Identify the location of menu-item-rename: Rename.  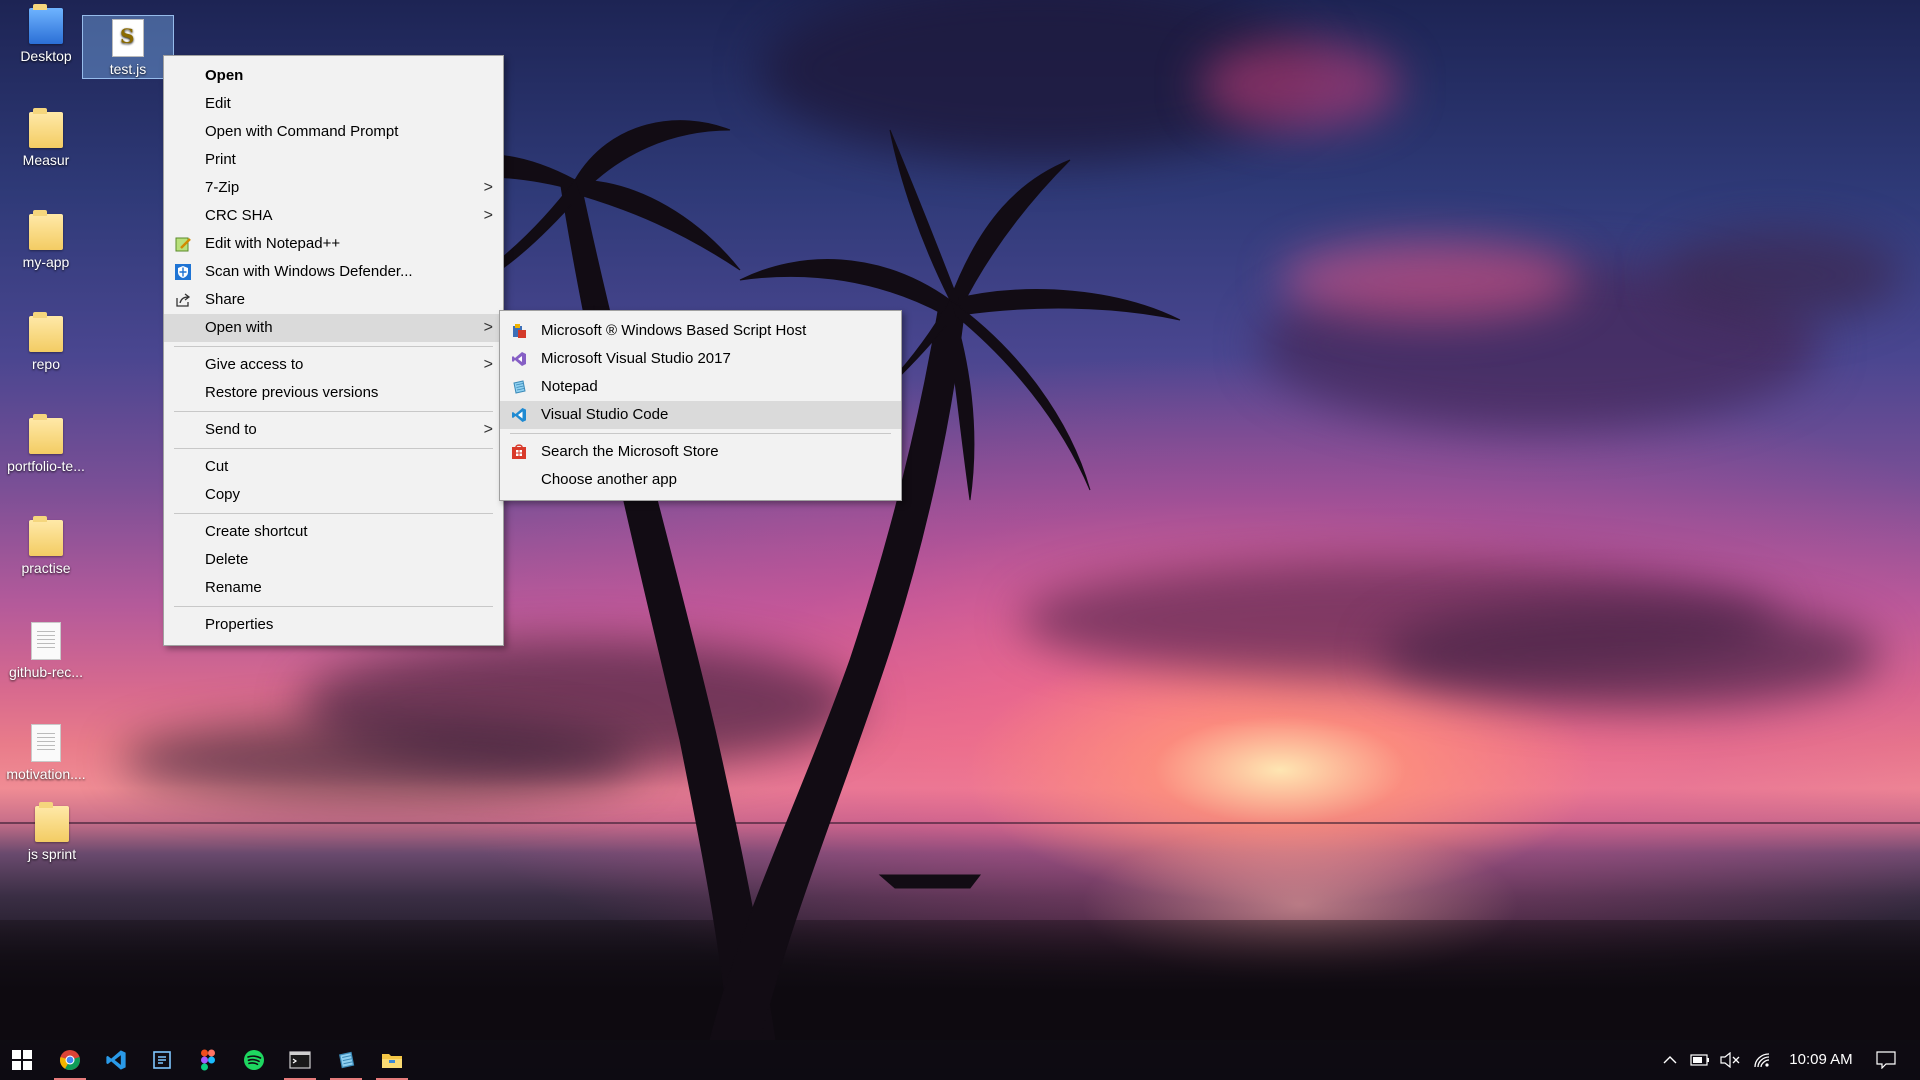
(333, 588).